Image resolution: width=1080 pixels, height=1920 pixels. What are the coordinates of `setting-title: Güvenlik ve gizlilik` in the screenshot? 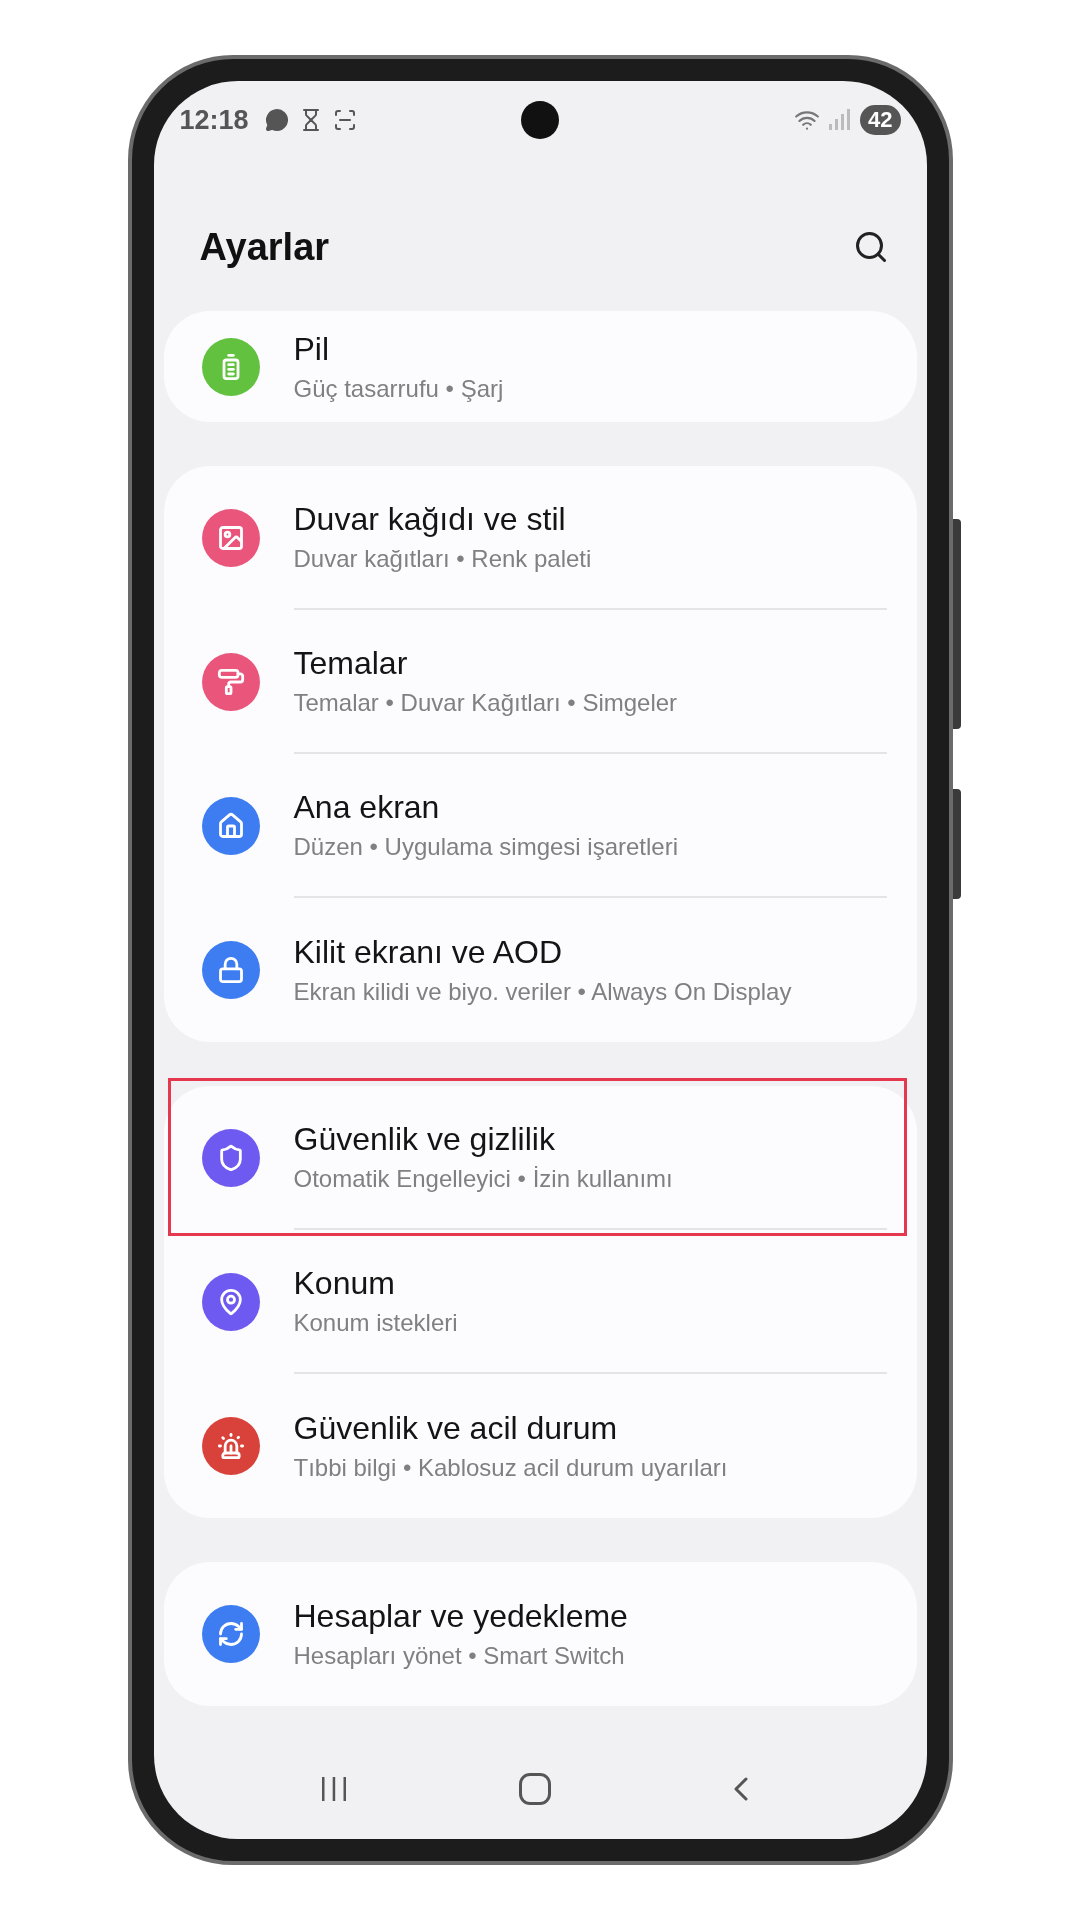 It's located at (590, 1139).